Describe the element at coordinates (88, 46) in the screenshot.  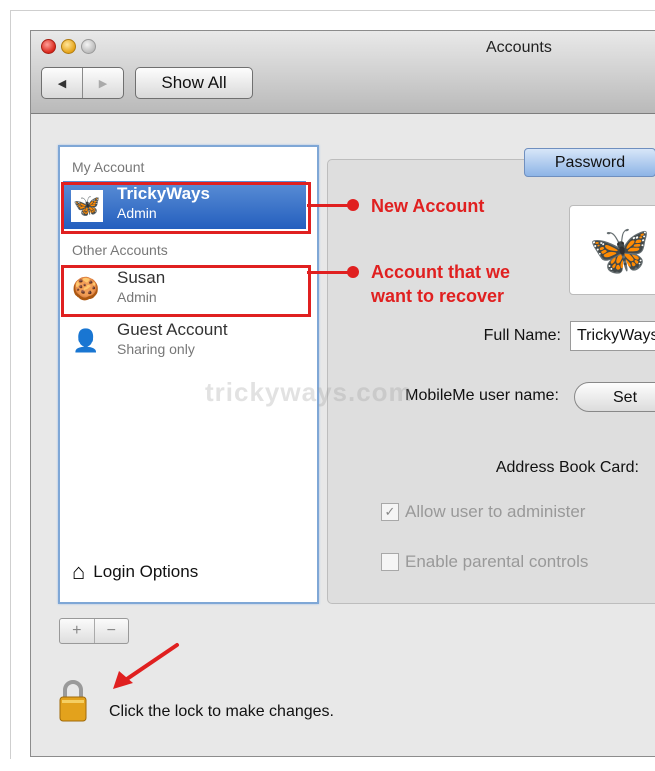
I see `zoom-window-button` at that location.